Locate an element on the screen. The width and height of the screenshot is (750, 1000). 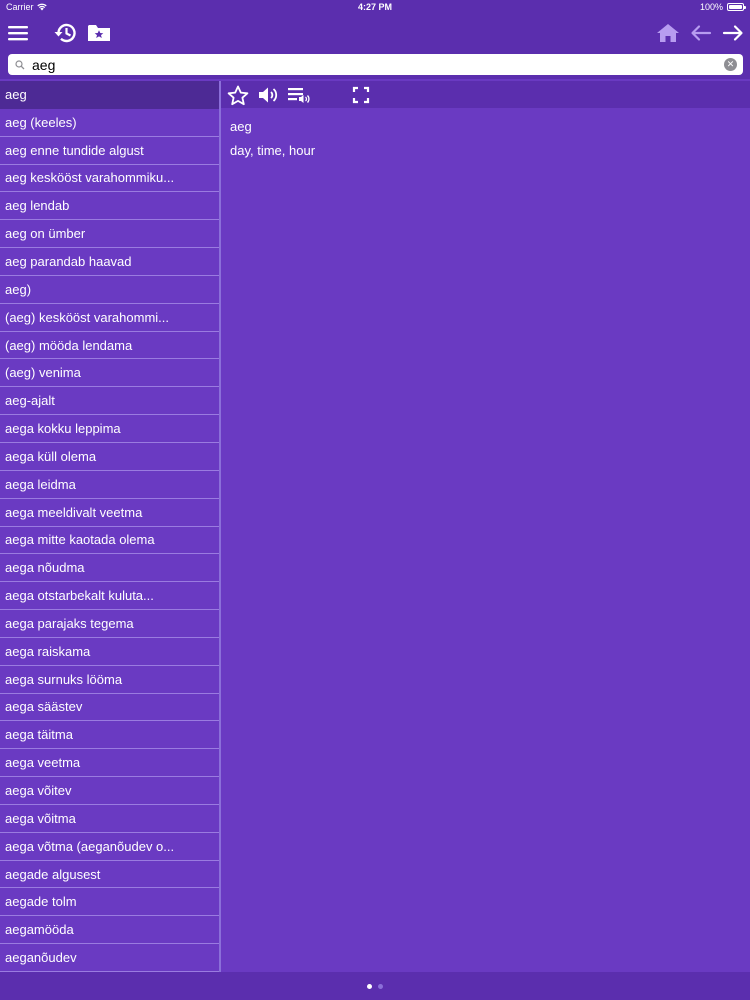
search-box: ✕ is located at coordinates (375, 64).